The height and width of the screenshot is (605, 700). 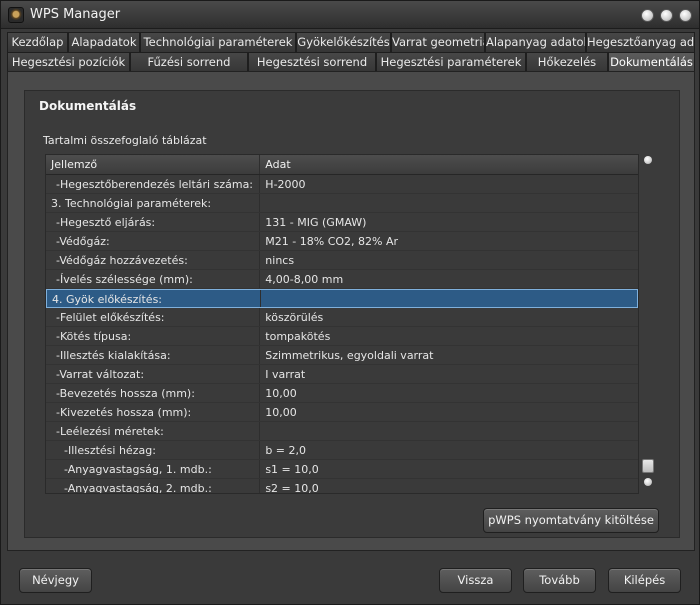 What do you see at coordinates (438, 42) in the screenshot?
I see `tab-4: Varrat geometria` at bounding box center [438, 42].